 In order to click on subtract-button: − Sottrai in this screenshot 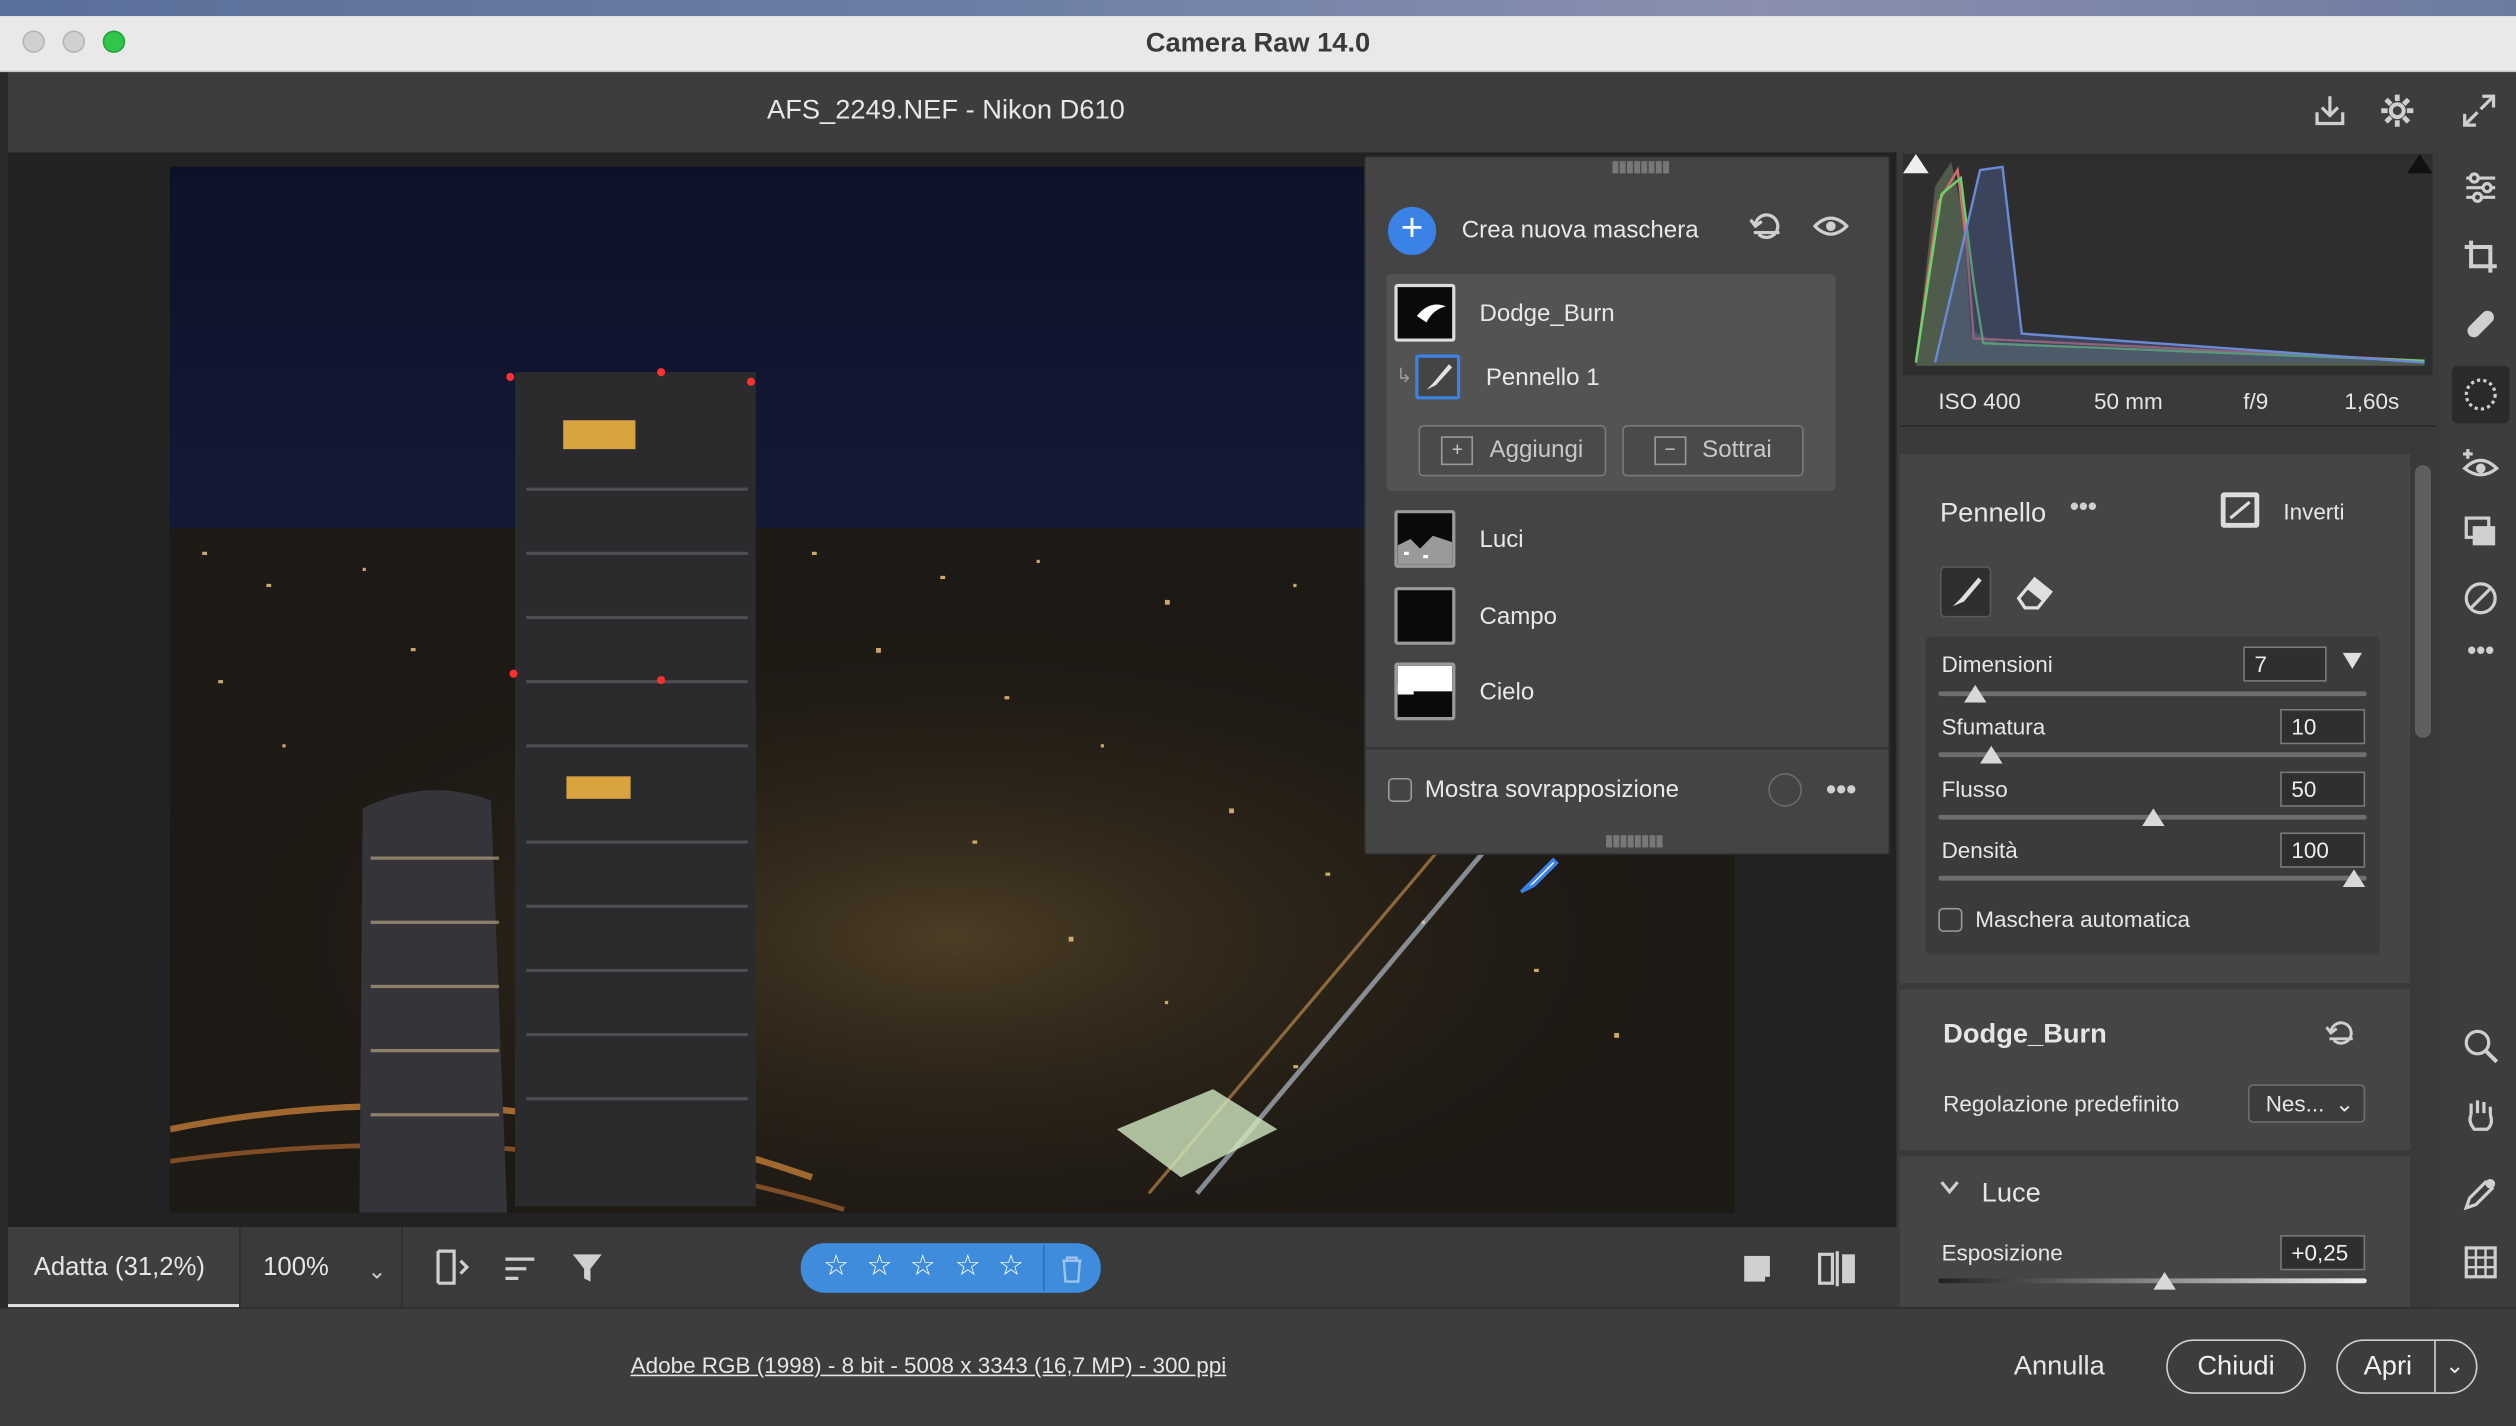, I will do `click(1713, 451)`.